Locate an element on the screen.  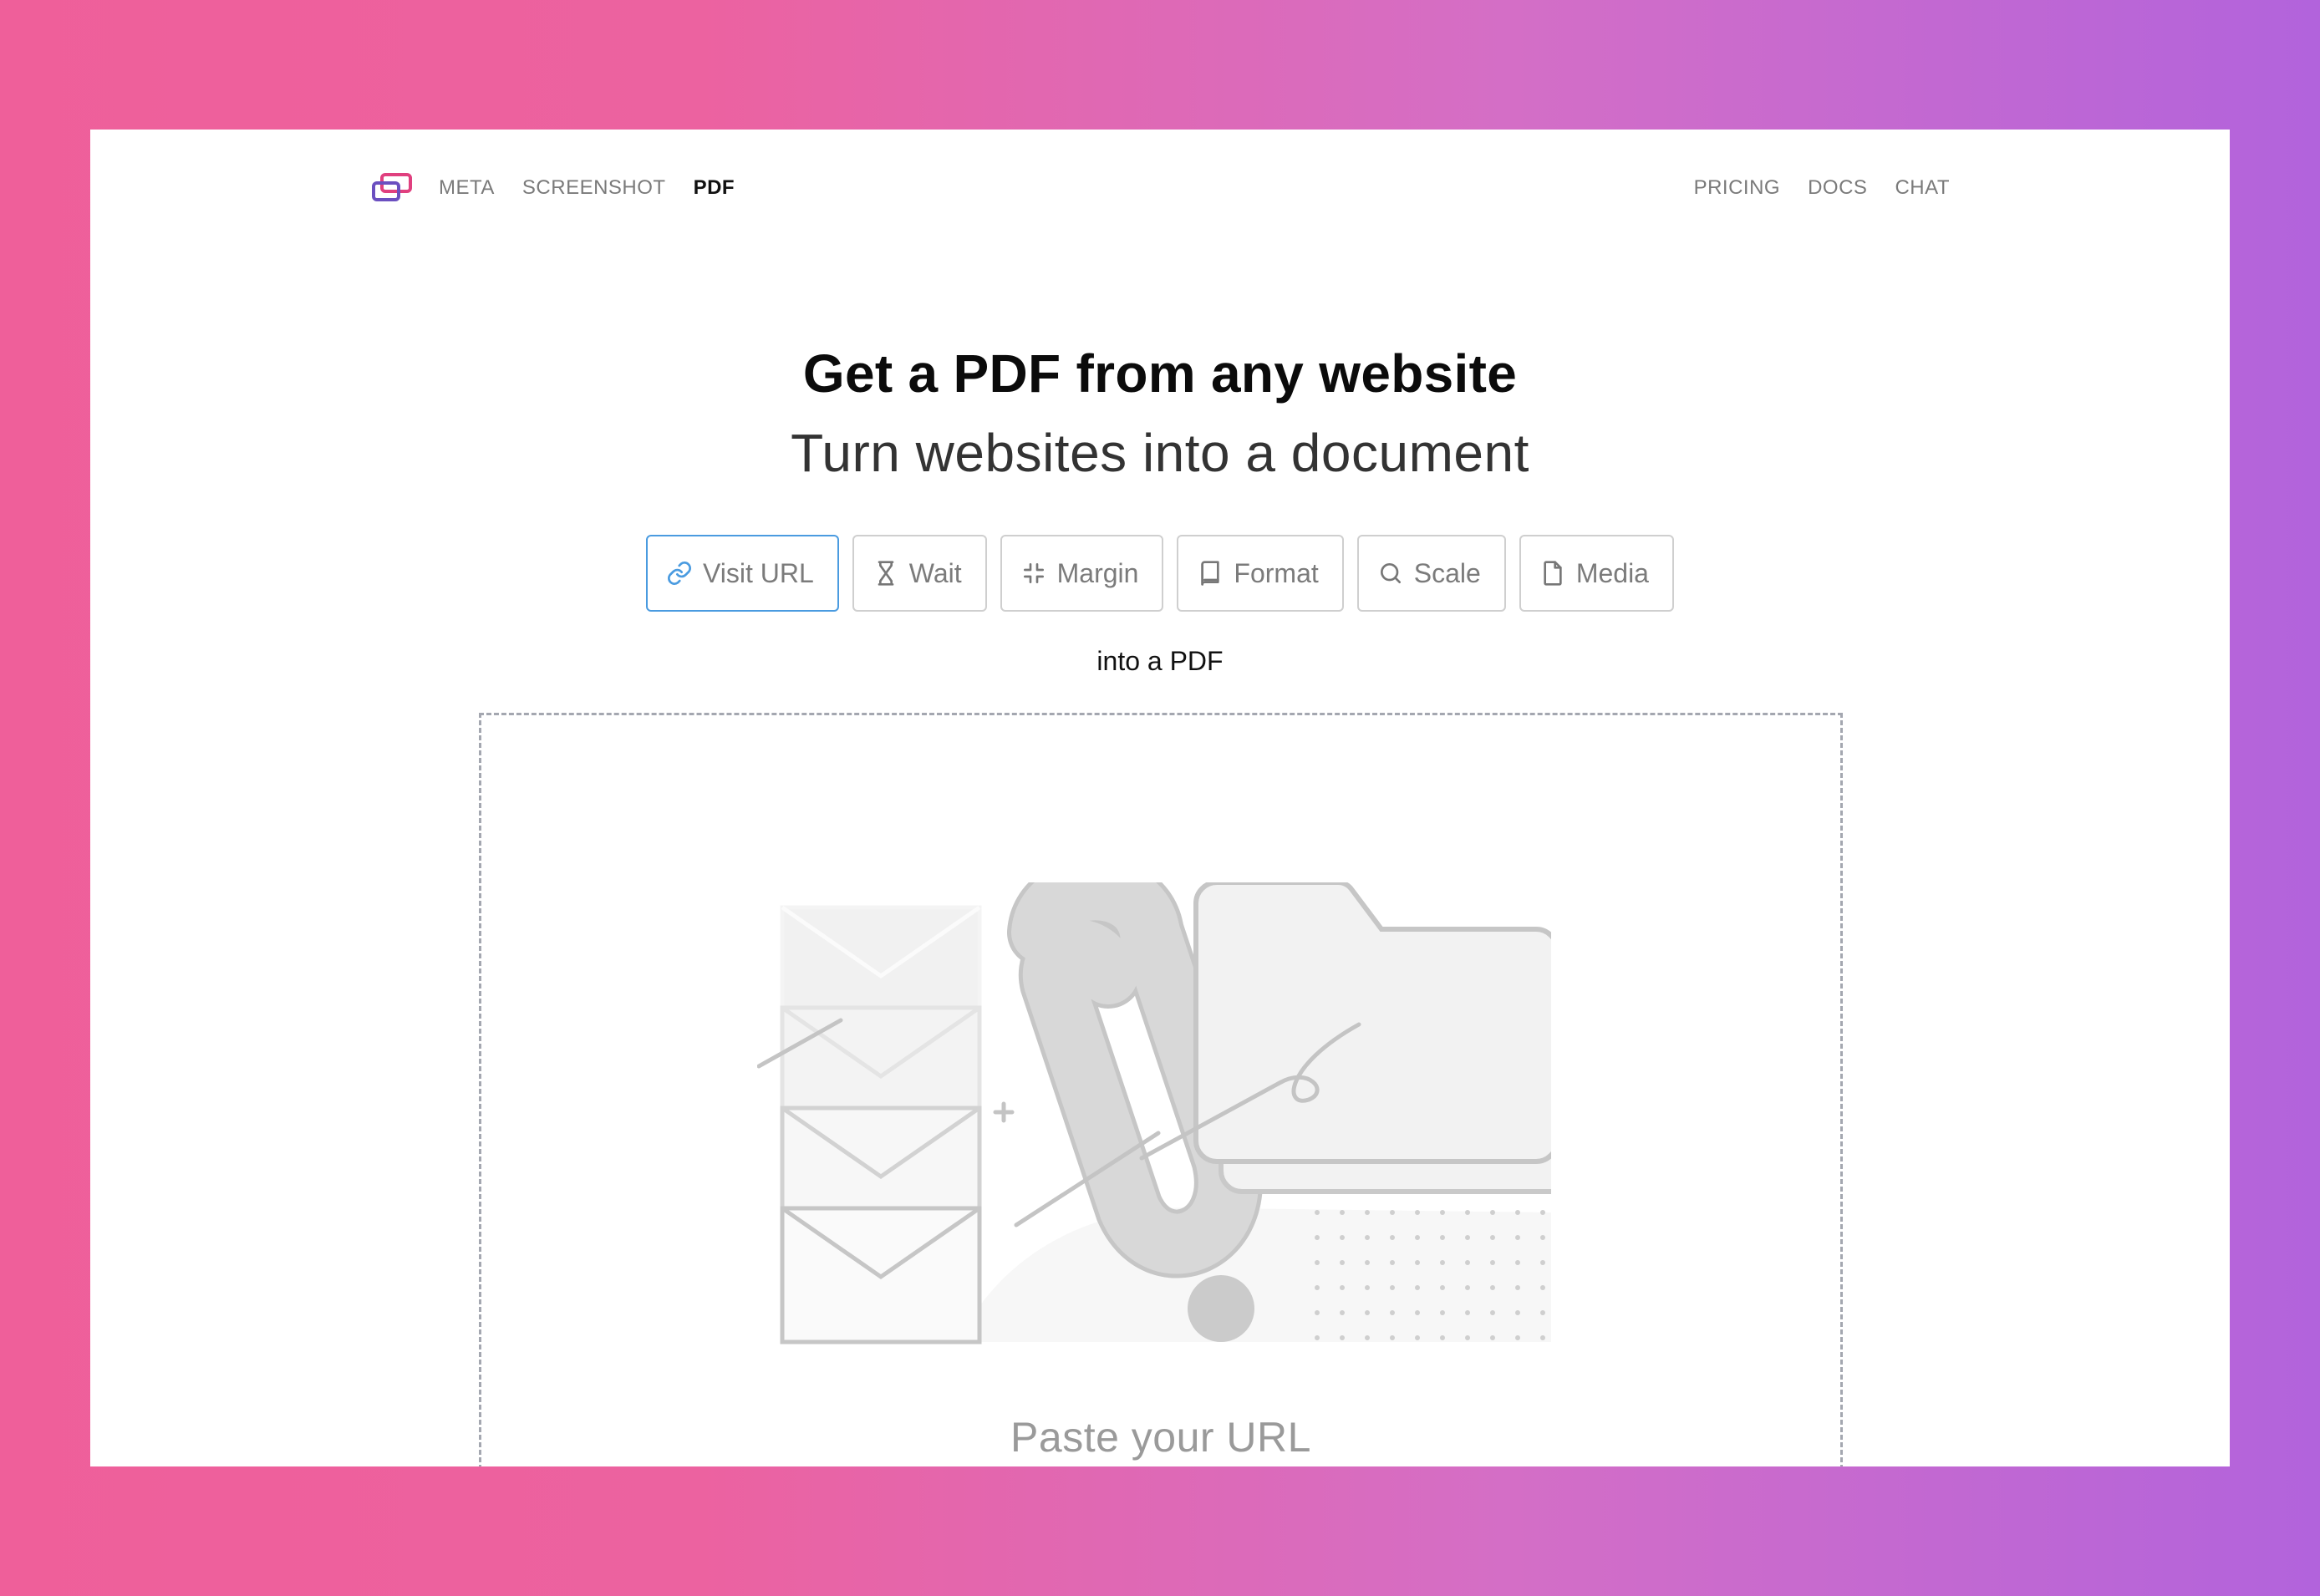
hourglass-icon is located at coordinates (886, 573).